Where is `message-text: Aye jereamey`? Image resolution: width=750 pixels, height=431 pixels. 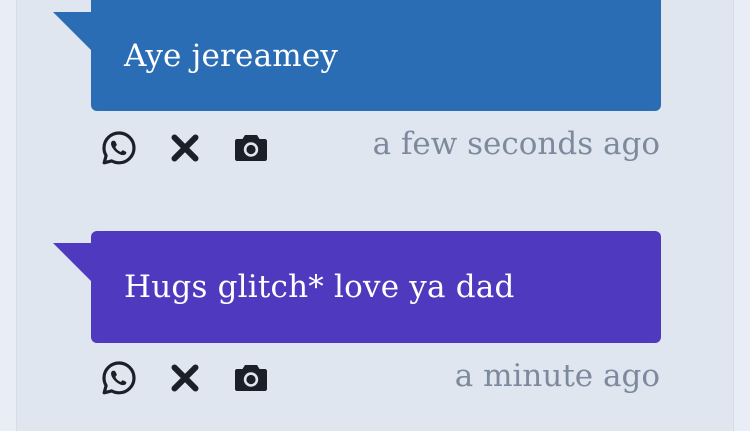
message-text: Aye jereamey is located at coordinates (231, 55).